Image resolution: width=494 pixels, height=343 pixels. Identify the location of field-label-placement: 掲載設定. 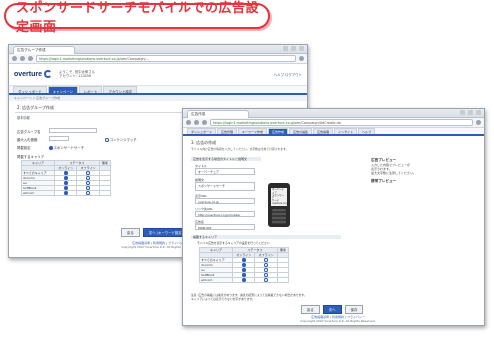
(24, 148).